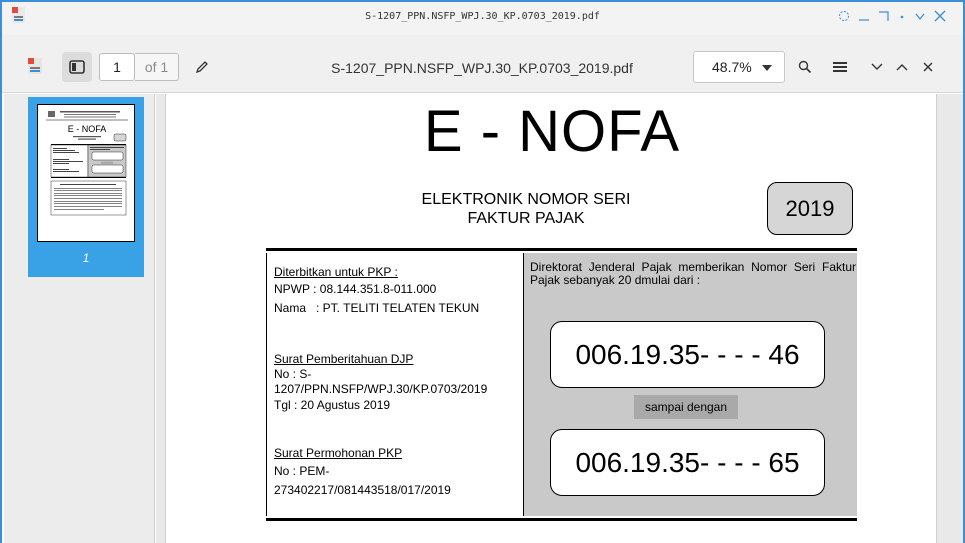 Image resolution: width=965 pixels, height=543 pixels. Describe the element at coordinates (526, 199) in the screenshot. I see `subtitle-line-1: ELEKTRONIK NOMOR SERI` at that location.